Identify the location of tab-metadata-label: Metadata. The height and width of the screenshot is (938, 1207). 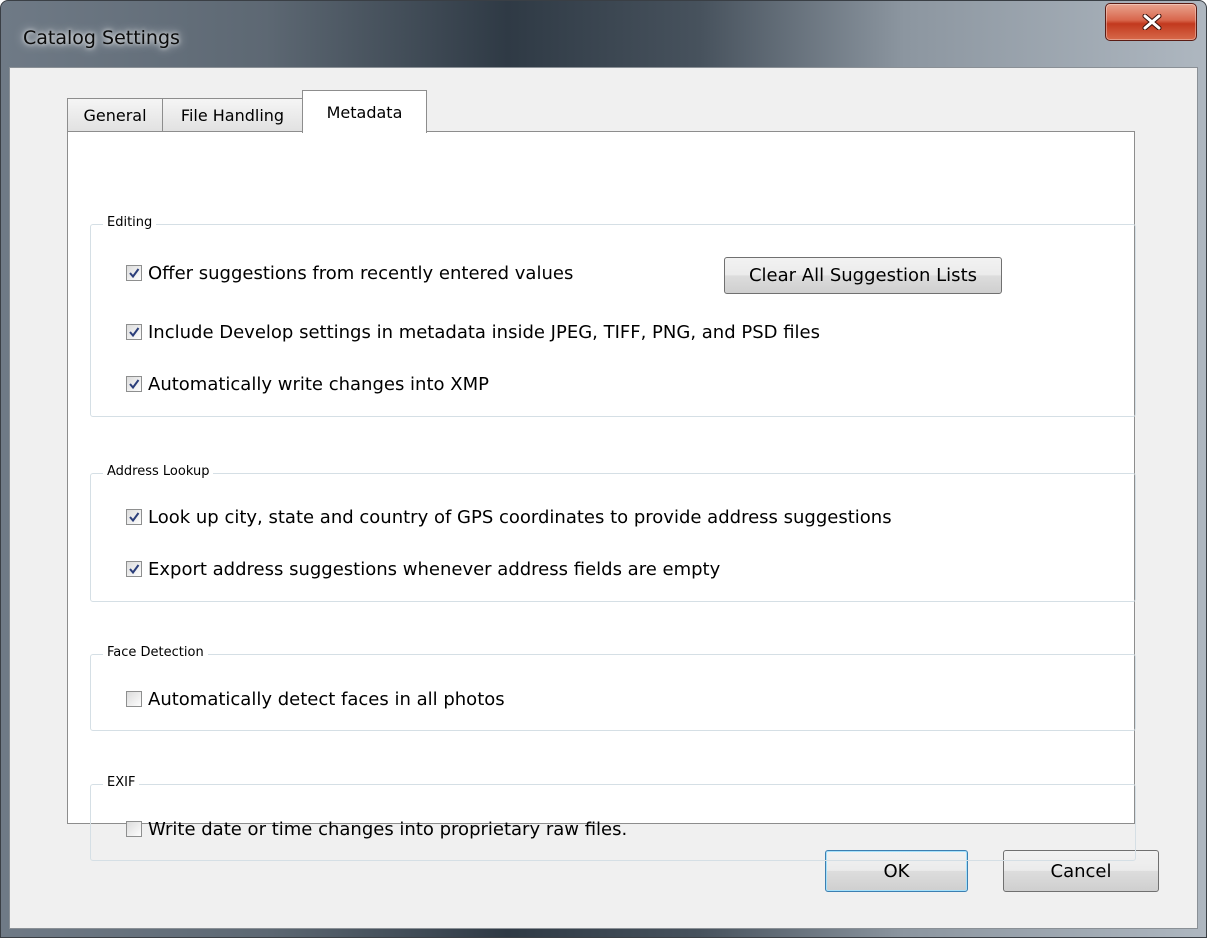
(364, 112).